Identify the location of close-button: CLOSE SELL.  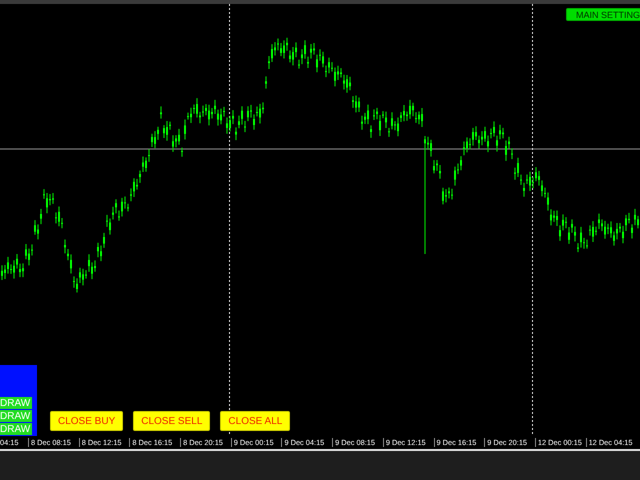
(171, 421).